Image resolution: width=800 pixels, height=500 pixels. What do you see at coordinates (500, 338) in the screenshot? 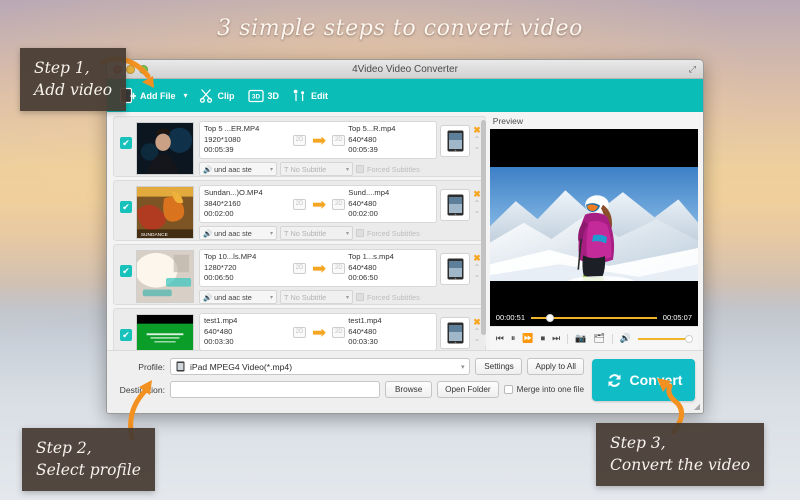
I see `previous-button: ⏮` at bounding box center [500, 338].